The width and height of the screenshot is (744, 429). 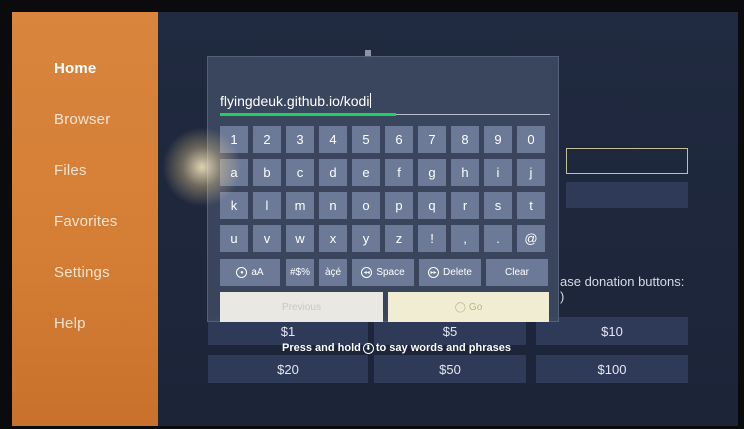 What do you see at coordinates (366, 238) in the screenshot?
I see `key: y` at bounding box center [366, 238].